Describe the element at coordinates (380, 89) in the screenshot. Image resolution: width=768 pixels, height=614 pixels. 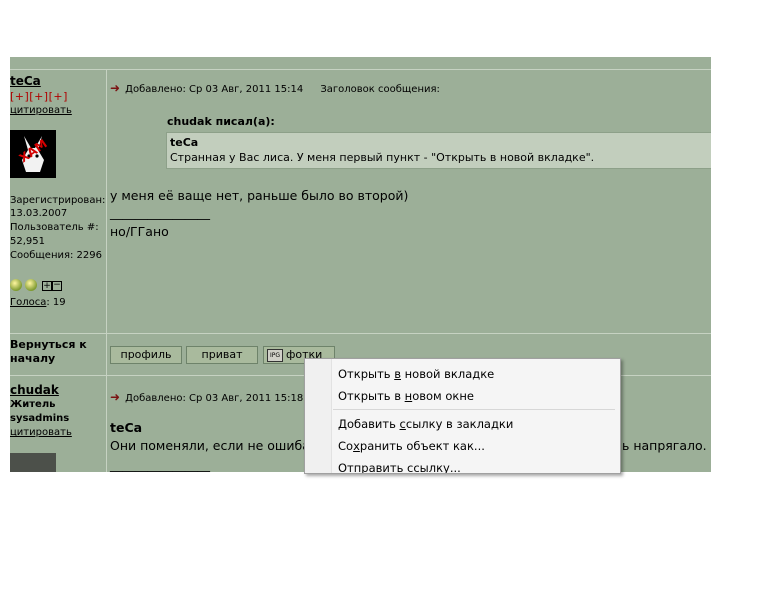
I see `post-subject-label: Заголовок сообщения:` at that location.